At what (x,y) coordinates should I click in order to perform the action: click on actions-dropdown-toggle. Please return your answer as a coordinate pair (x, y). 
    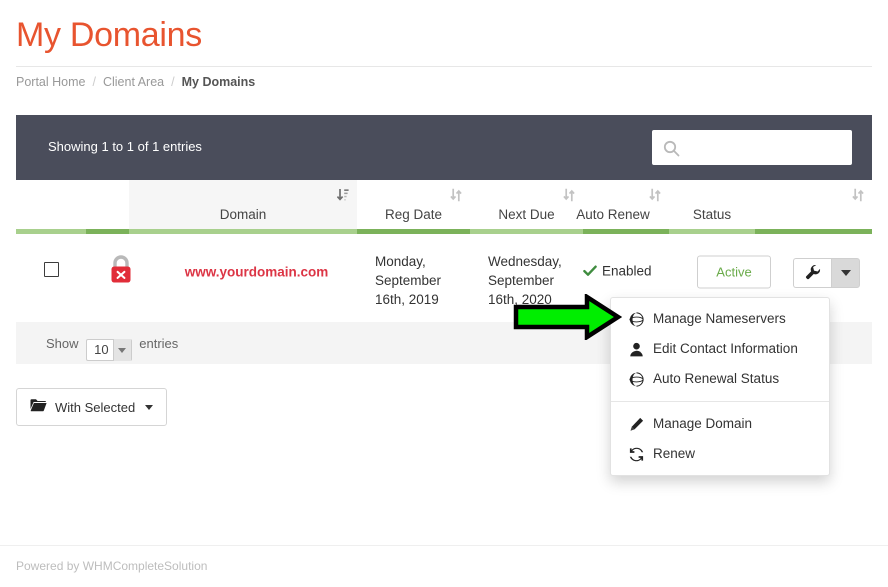
    Looking at the image, I should click on (845, 273).